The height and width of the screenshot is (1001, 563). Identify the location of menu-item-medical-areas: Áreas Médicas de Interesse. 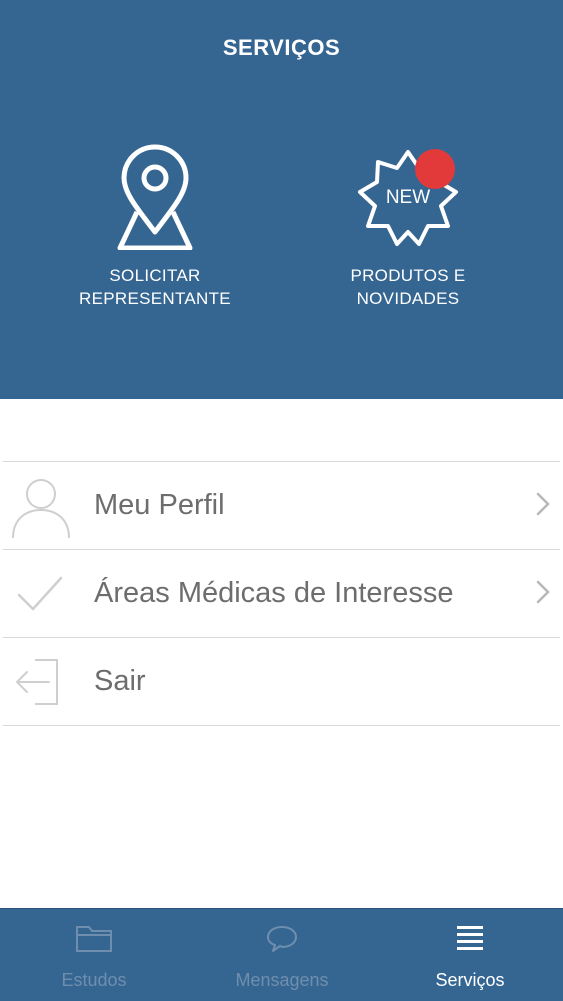
(281, 593).